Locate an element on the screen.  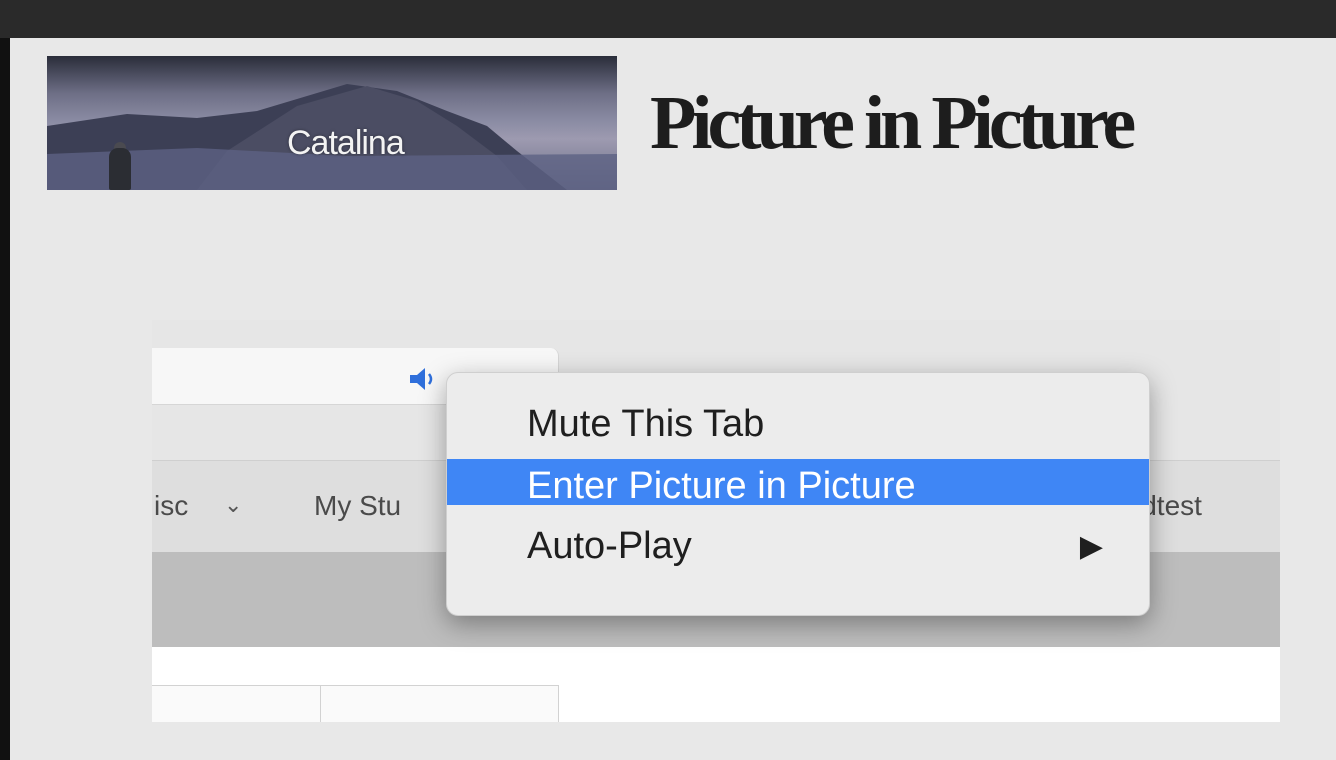
menu-item-enter-picture-in-picture: Enter Picture in Picture is located at coordinates (798, 483).